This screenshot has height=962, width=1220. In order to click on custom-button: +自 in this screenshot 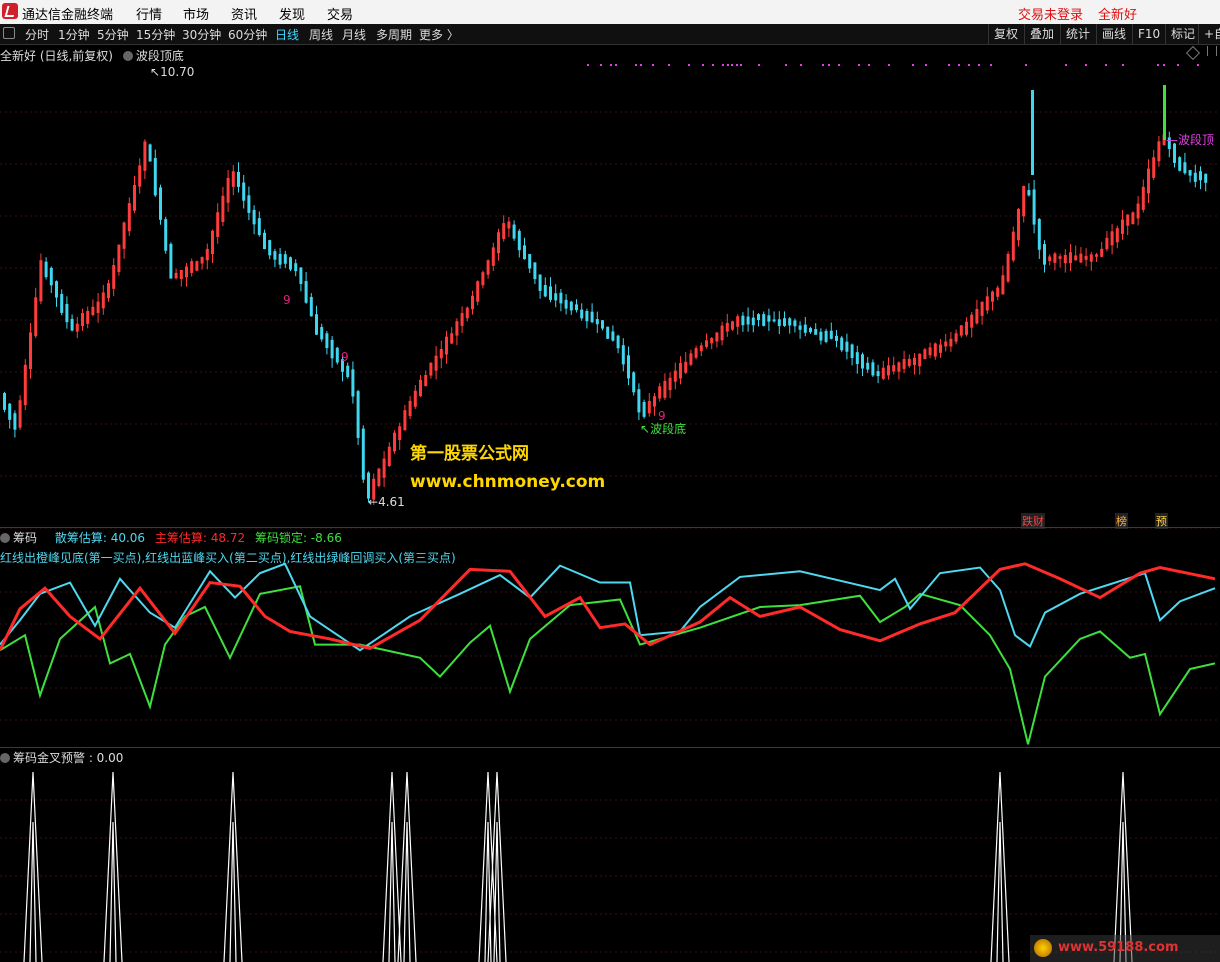, I will do `click(1209, 34)`.